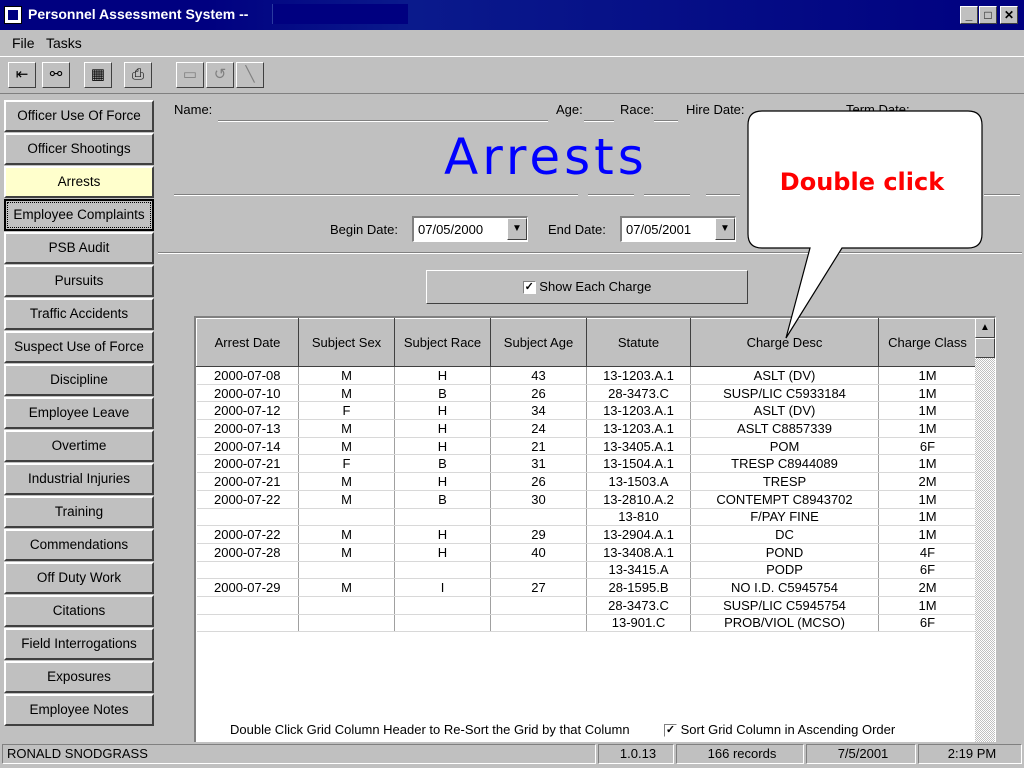 Image resolution: width=1024 pixels, height=768 pixels. Describe the element at coordinates (638, 411) in the screenshot. I see `table-cell: 13-1203.A.1` at that location.